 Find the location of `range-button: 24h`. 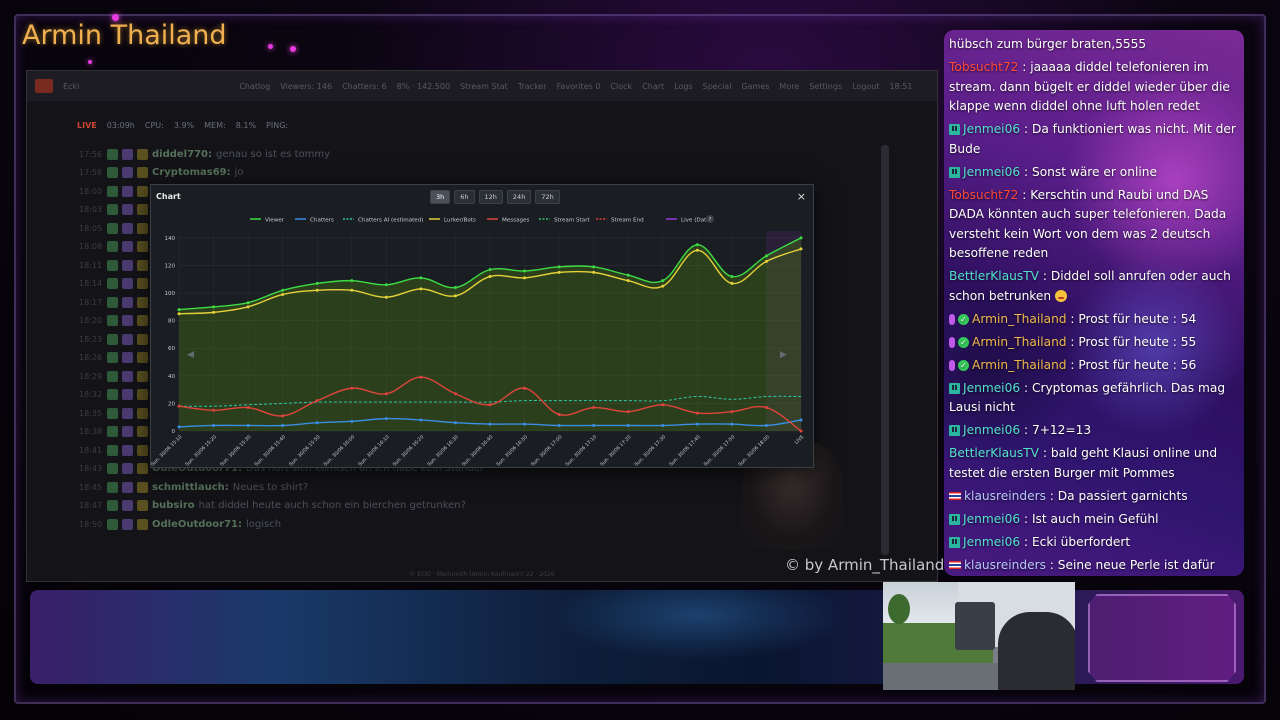

range-button: 24h is located at coordinates (519, 197).